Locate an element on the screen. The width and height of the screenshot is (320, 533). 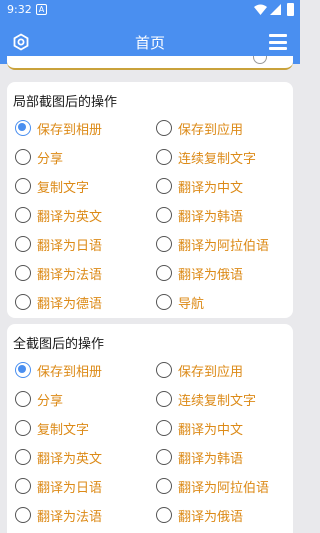
signal-icon is located at coordinates (275, 9).